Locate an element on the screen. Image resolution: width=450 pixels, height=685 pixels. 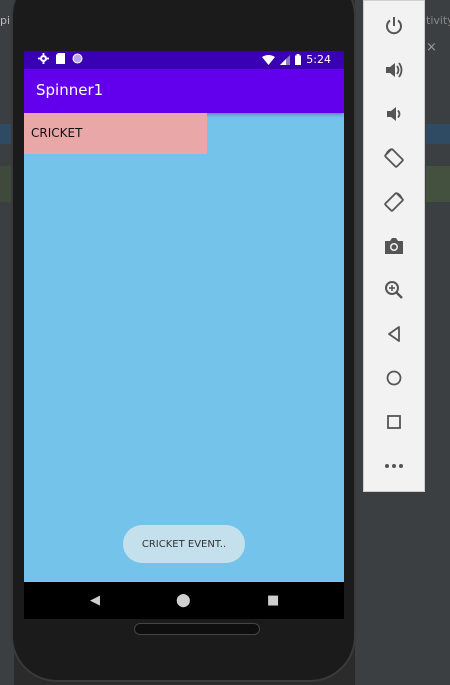
rotate-right-icon is located at coordinates (394, 202).